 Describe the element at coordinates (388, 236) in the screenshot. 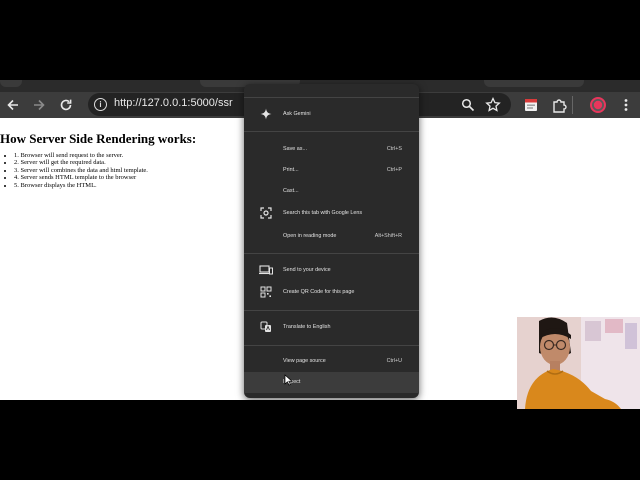

I see `menu-item-shortcut: Alt+Shift+R` at that location.